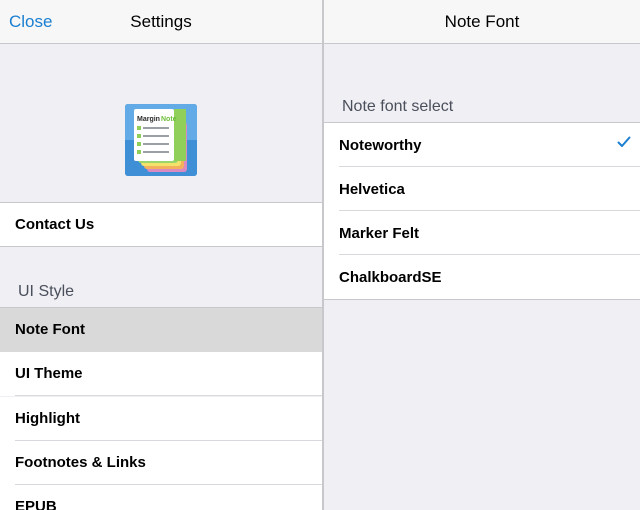 The width and height of the screenshot is (640, 510). I want to click on settings-item-epub: EPUB, so click(161, 497).